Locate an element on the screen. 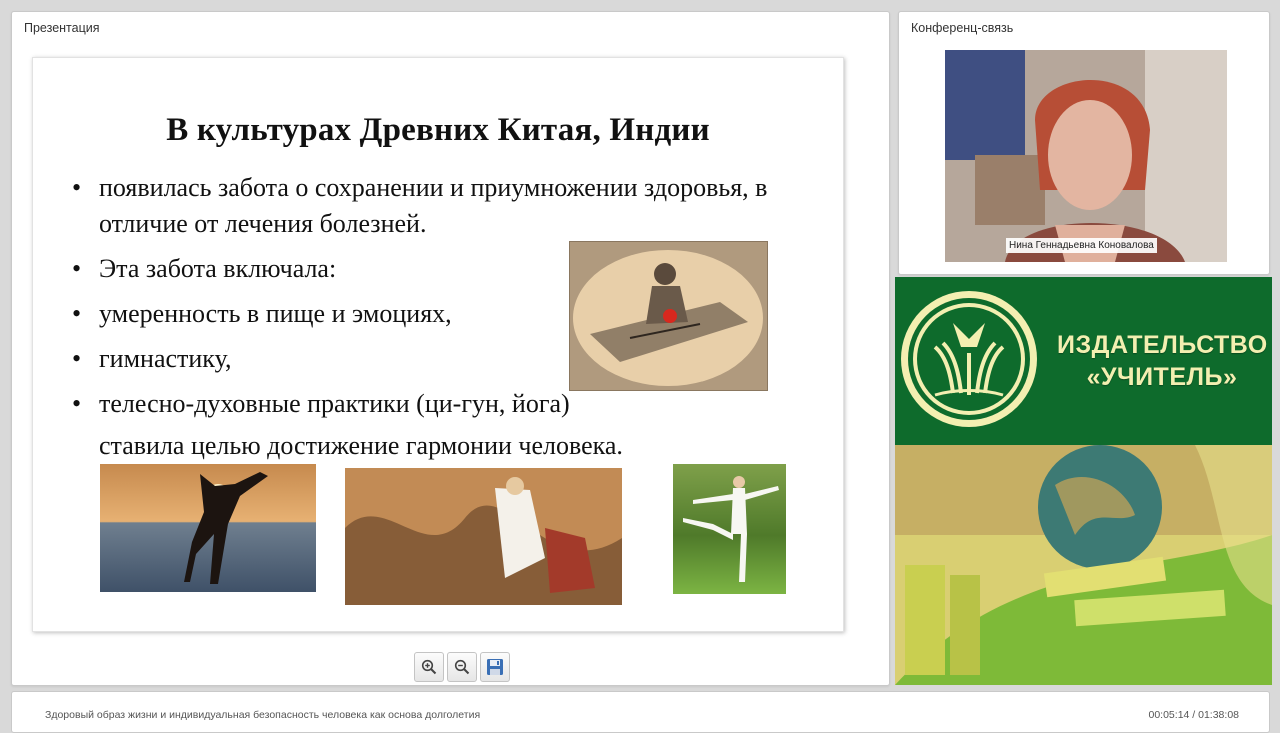 The height and width of the screenshot is (733, 1280). zoom-in-button is located at coordinates (429, 667).